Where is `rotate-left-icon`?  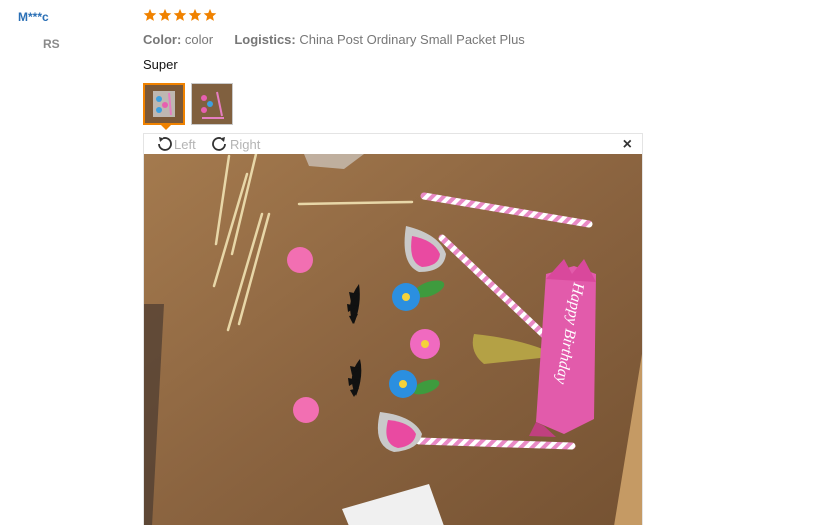
rotate-left-icon is located at coordinates (165, 144).